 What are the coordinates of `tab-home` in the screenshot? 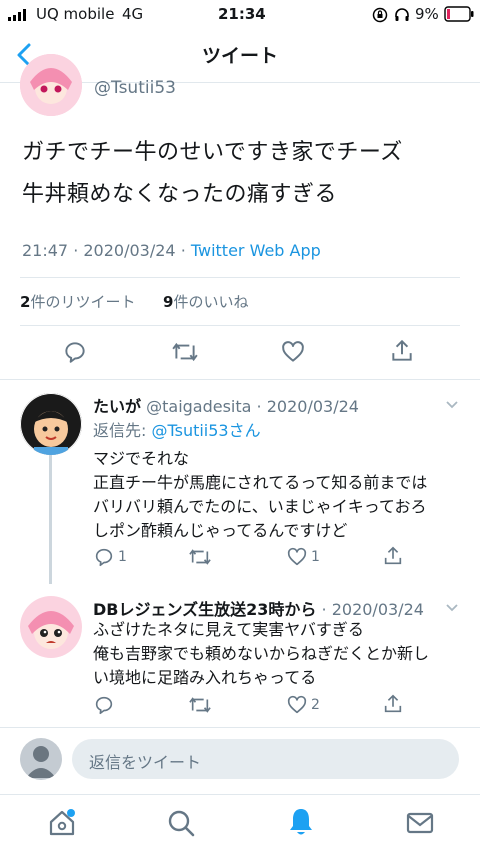 It's located at (62, 823).